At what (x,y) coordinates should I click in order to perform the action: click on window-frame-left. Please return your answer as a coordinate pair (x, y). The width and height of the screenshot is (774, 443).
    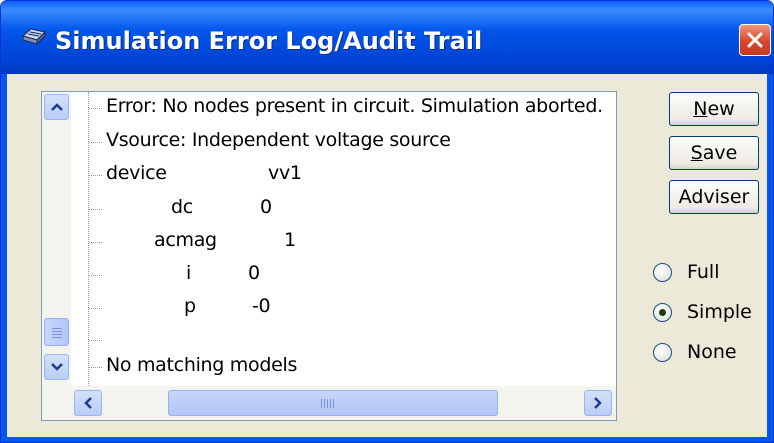
    Looking at the image, I should click on (4, 258).